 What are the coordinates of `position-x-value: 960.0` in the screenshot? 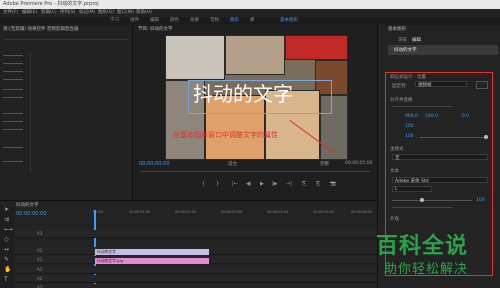 It's located at (411, 116).